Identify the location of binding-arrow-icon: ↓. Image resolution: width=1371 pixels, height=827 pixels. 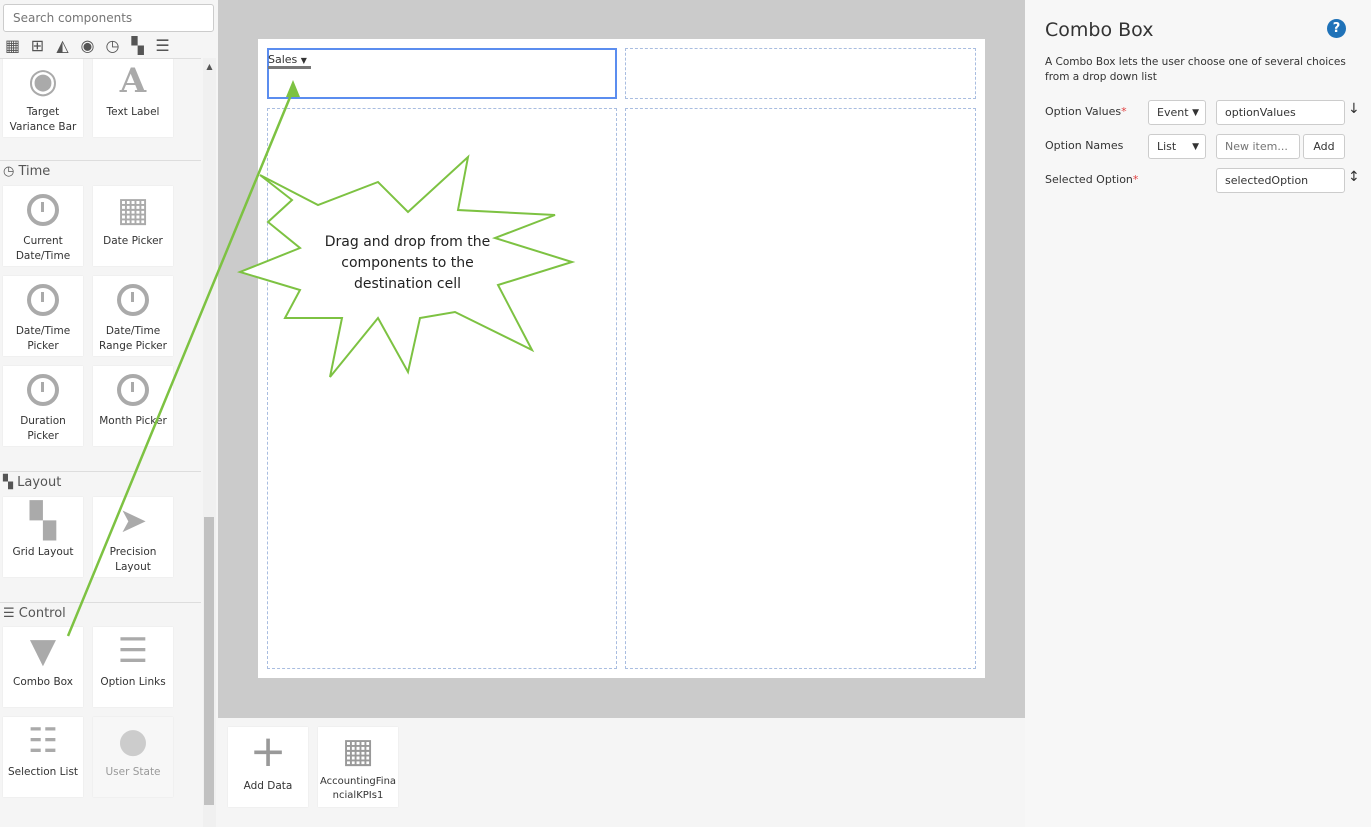
(1354, 109).